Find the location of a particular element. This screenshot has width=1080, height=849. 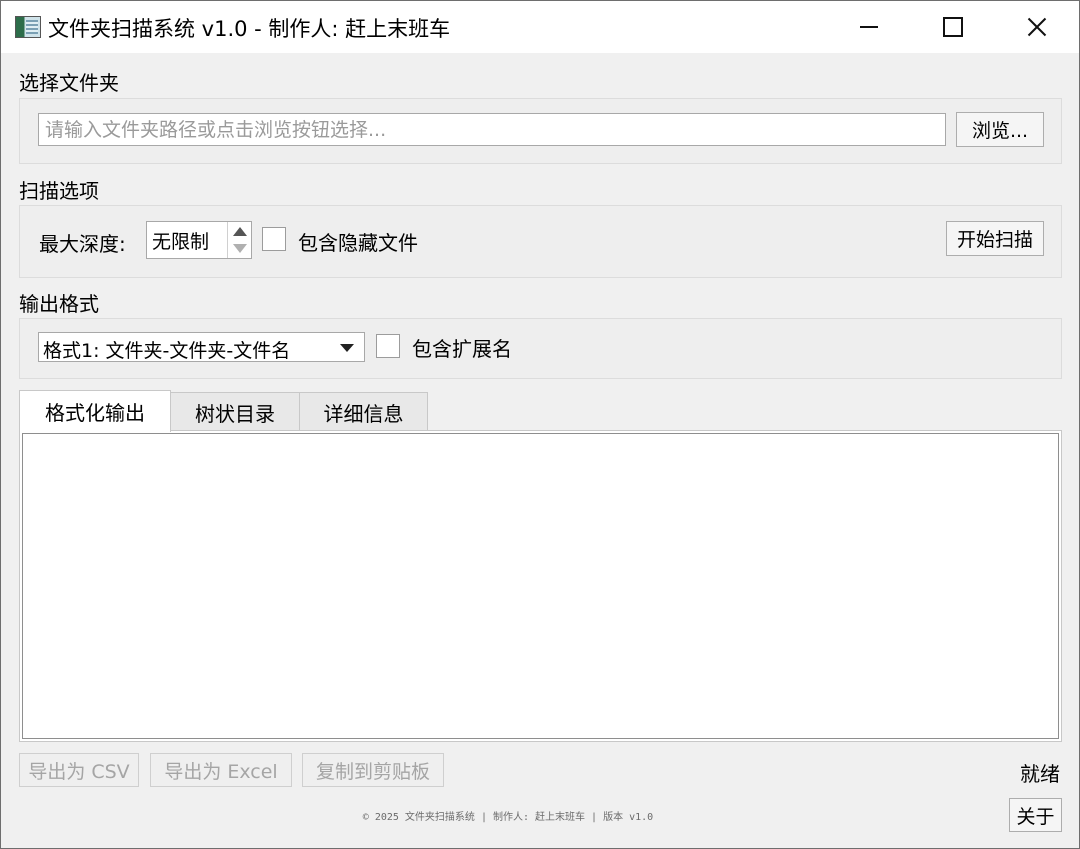

format-select: 格式1: 文件夹-文件夹-文件名 is located at coordinates (201, 347).